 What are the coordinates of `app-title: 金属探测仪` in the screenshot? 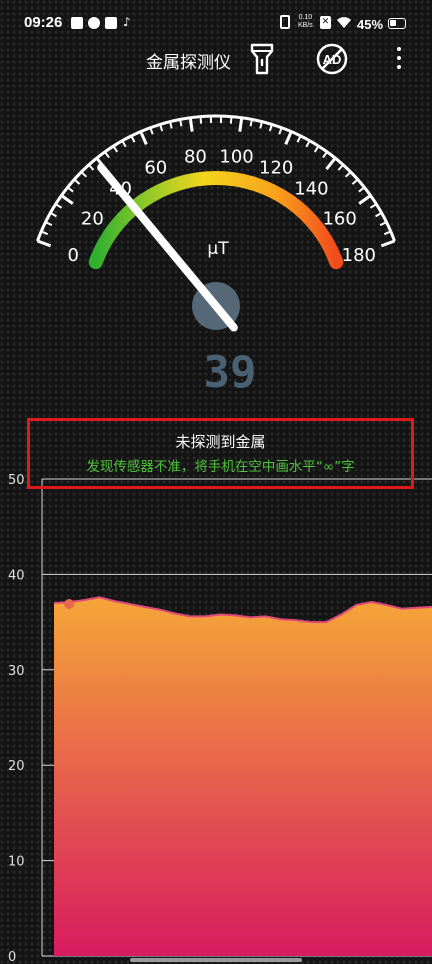 It's located at (188, 63).